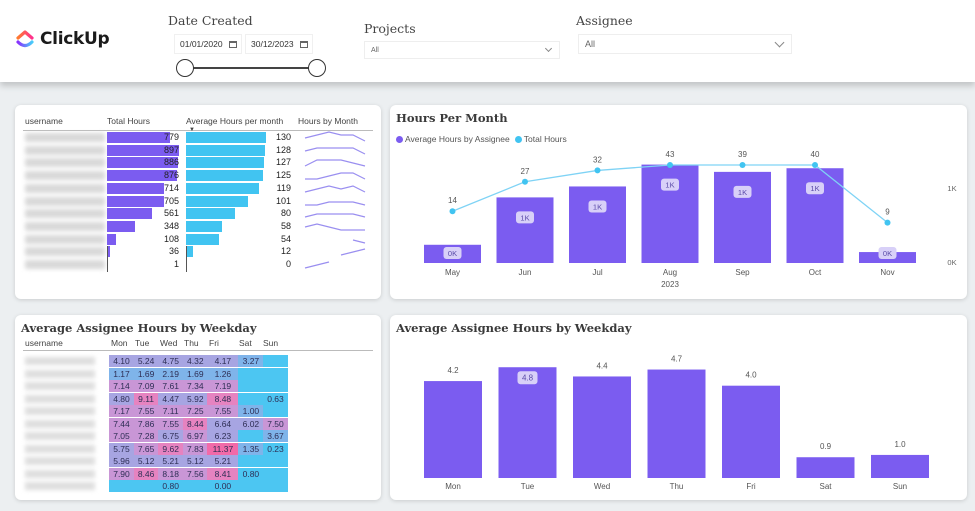 The width and height of the screenshot is (975, 511). Describe the element at coordinates (208, 44) in the screenshot. I see `start-date-input: 01/01/2020` at that location.